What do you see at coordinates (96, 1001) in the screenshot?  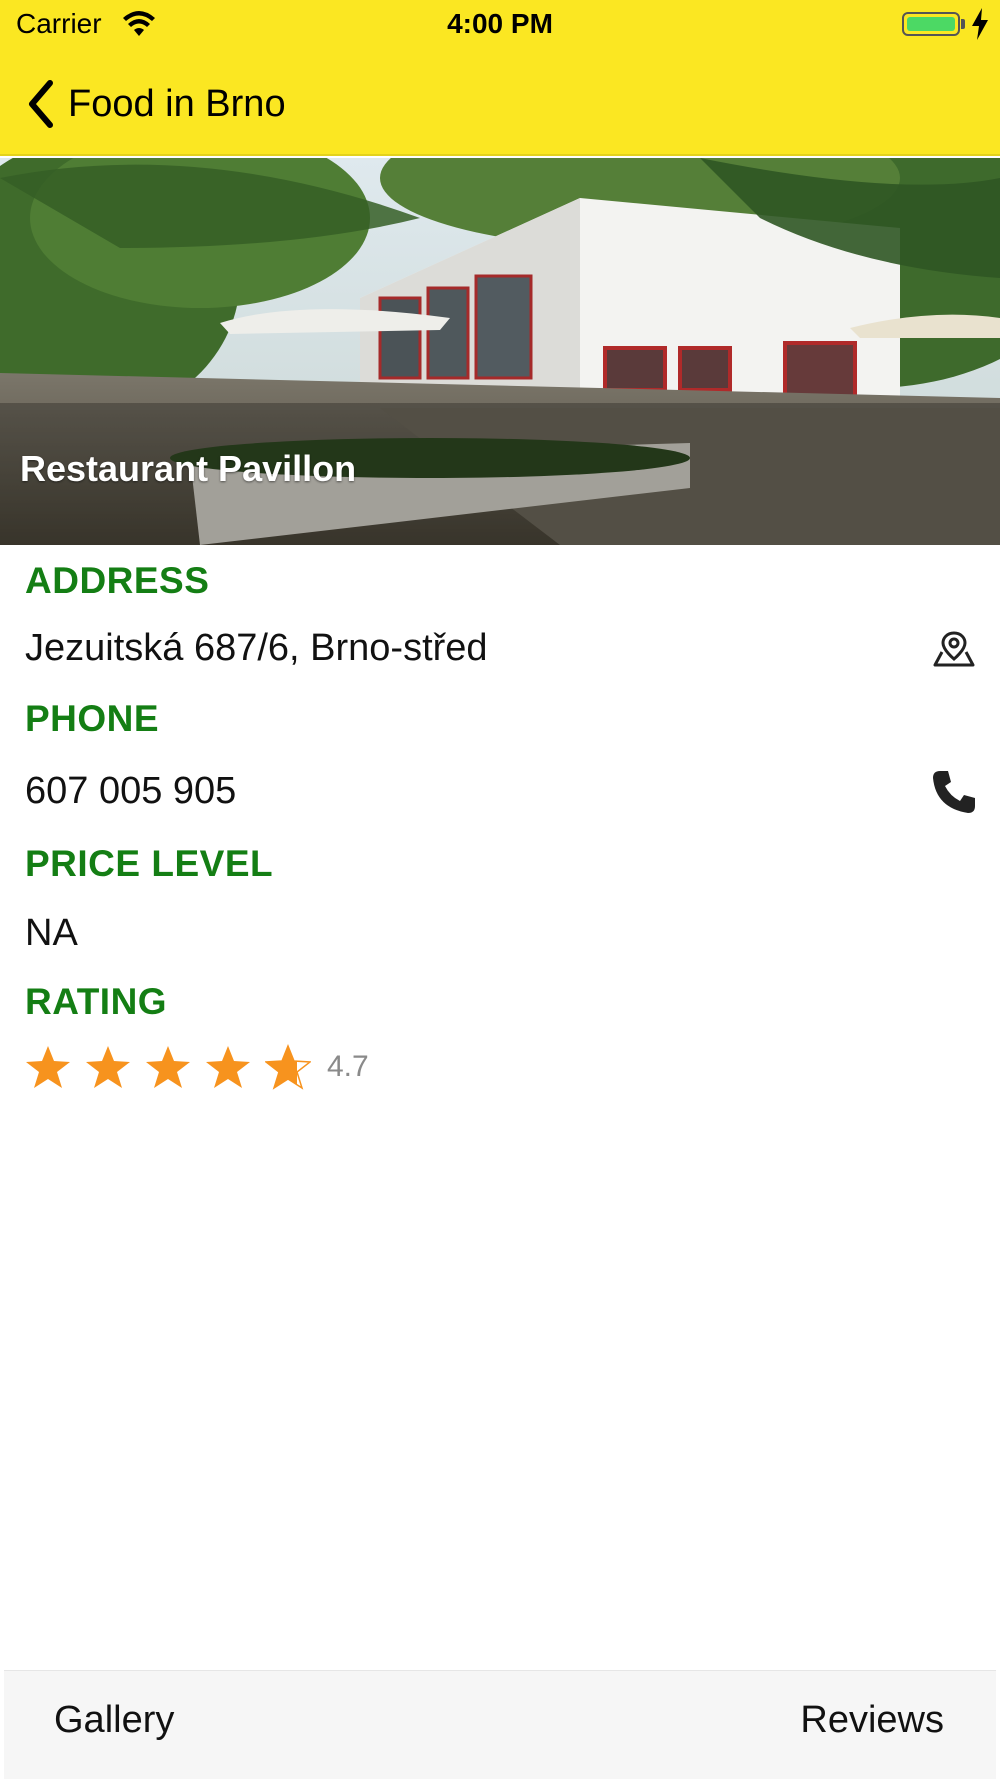 I see `rating-label: RATING` at bounding box center [96, 1001].